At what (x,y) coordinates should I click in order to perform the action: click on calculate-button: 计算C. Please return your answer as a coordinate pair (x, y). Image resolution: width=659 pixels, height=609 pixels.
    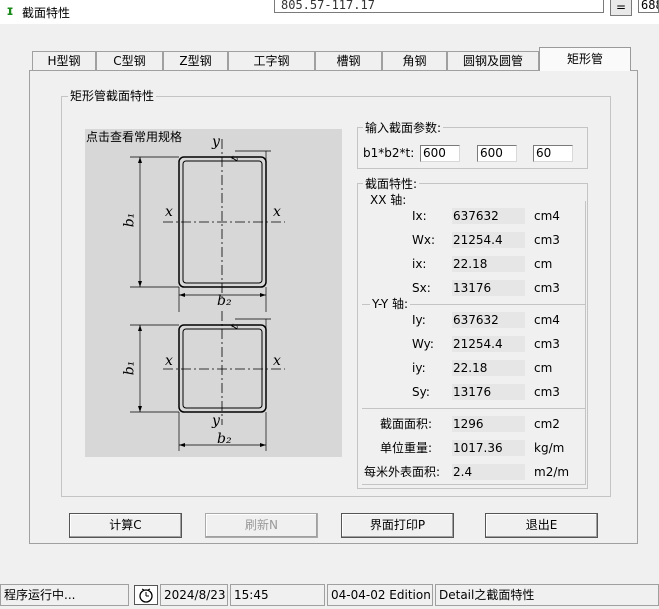
    Looking at the image, I should click on (125, 525).